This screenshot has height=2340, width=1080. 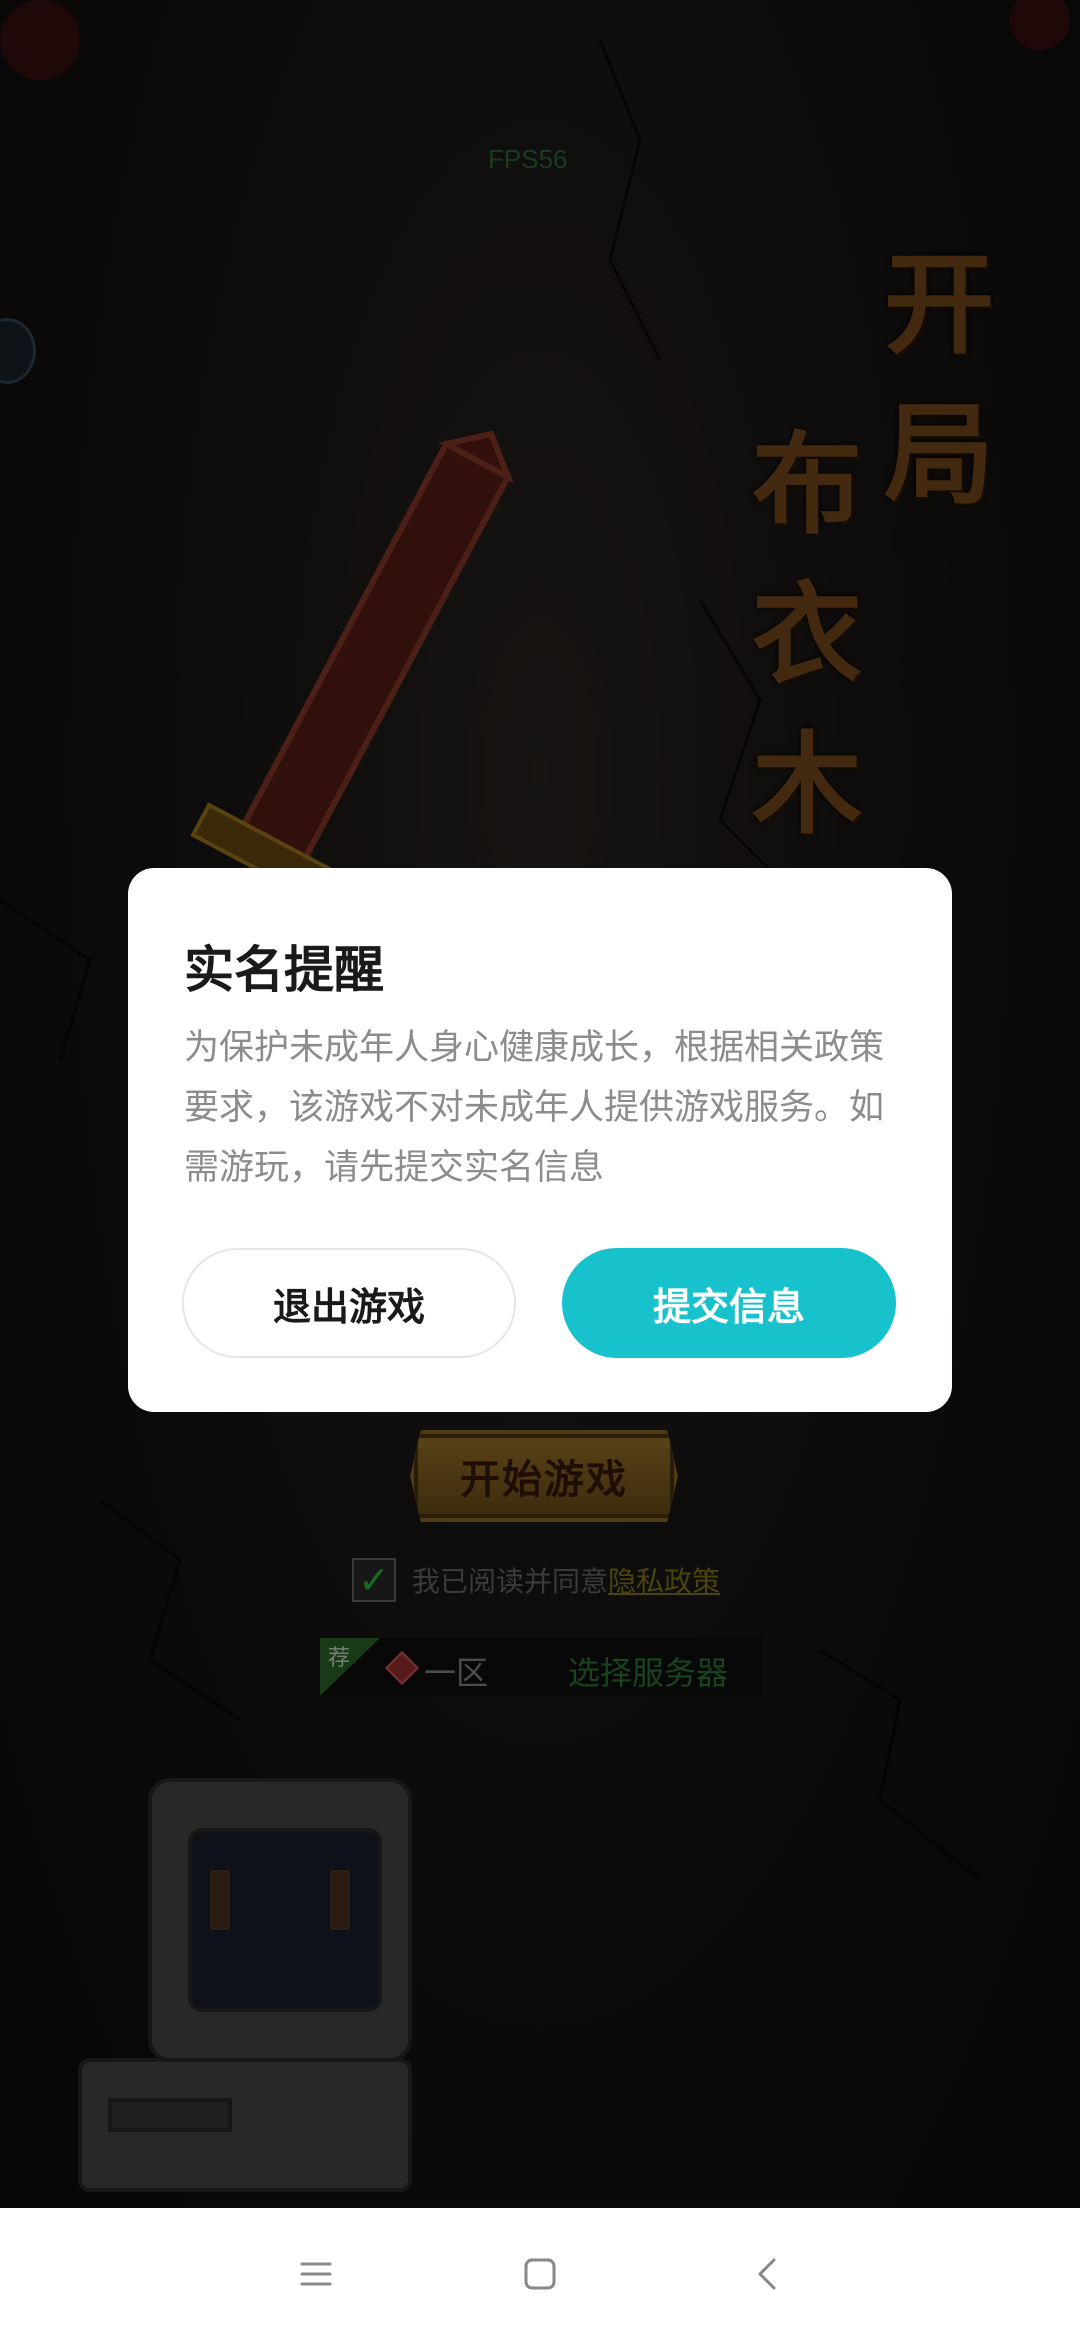 I want to click on exit-game-button: 退出游戏, so click(x=349, y=1303).